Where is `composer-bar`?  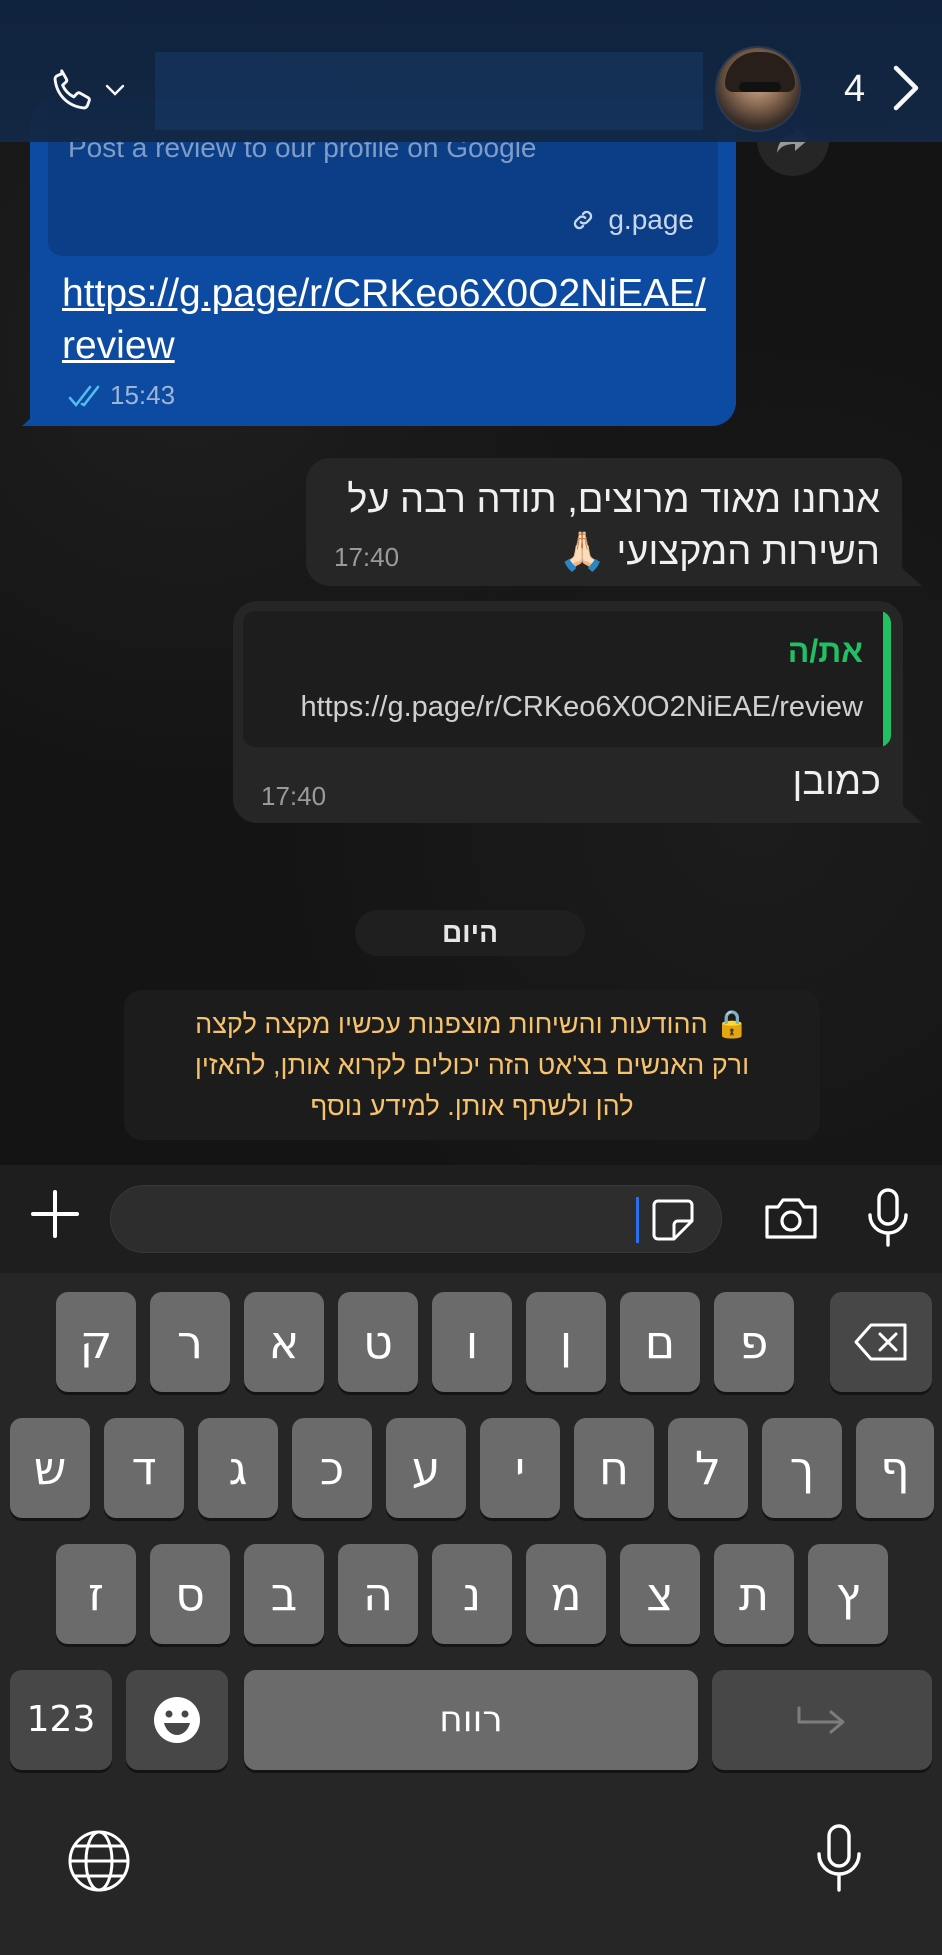
composer-bar is located at coordinates (471, 1219).